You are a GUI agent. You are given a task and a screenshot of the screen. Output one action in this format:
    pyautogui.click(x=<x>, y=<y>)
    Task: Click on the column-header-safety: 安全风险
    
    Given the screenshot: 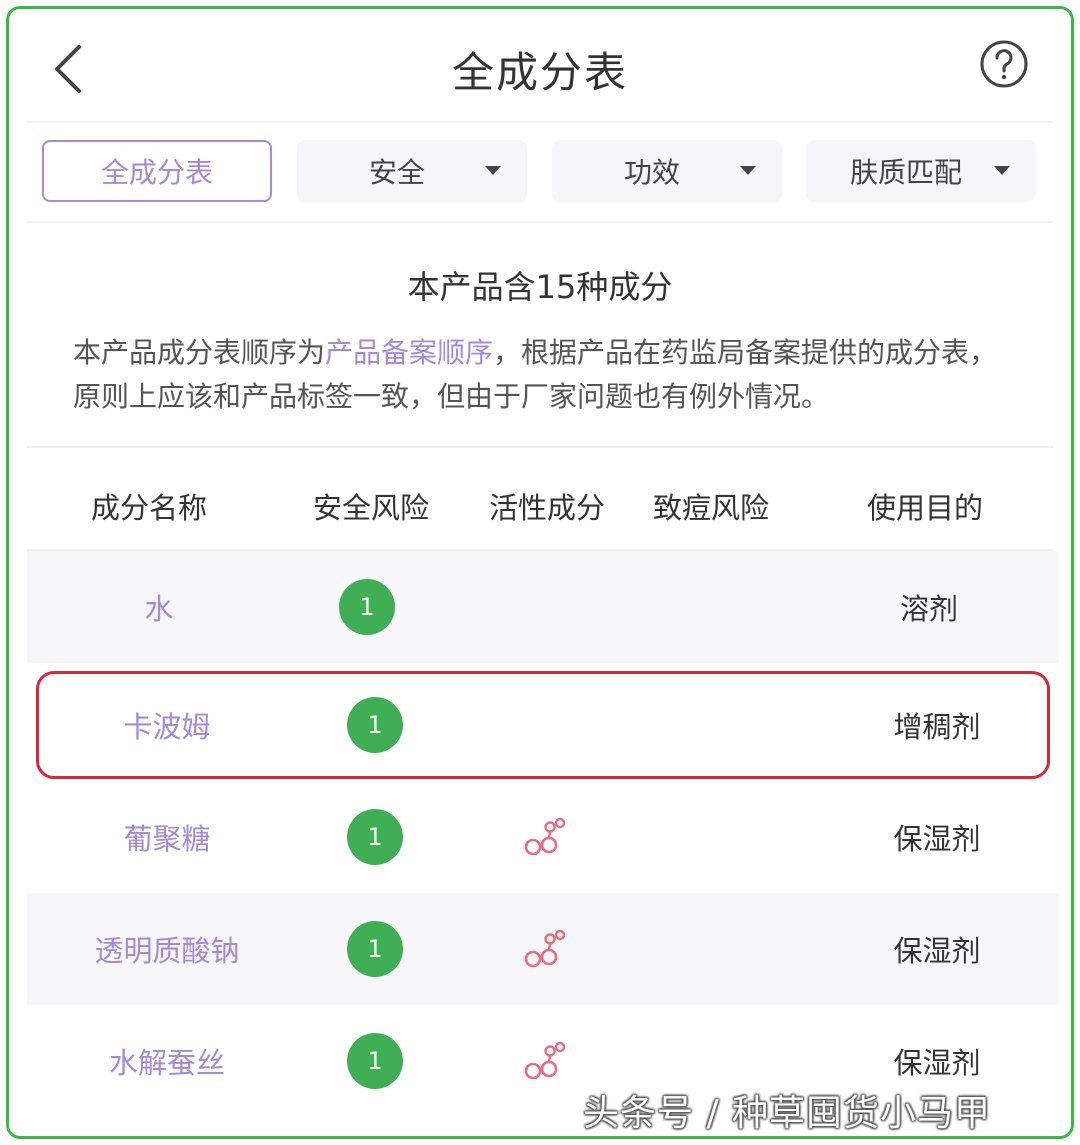 What is the action you would take?
    pyautogui.click(x=371, y=508)
    